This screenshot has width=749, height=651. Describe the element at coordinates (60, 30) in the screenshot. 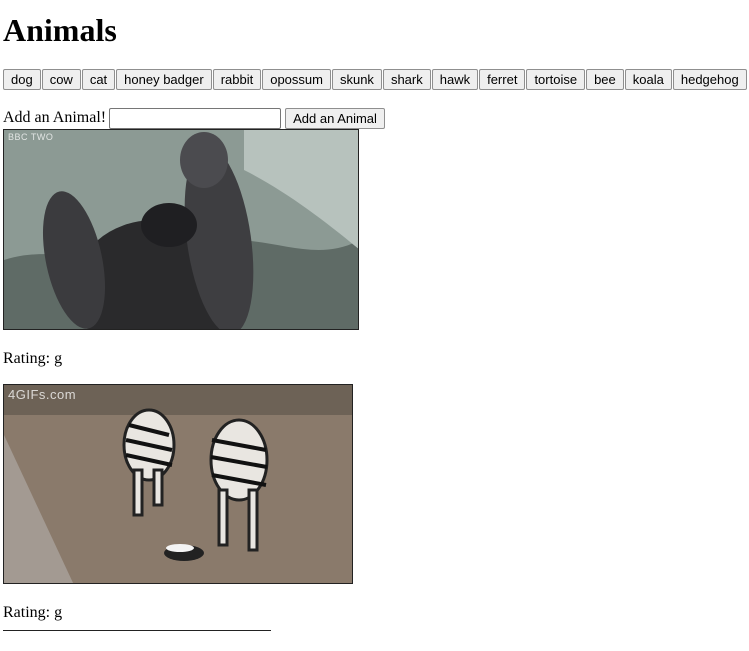

I see `page-title: Animals` at that location.